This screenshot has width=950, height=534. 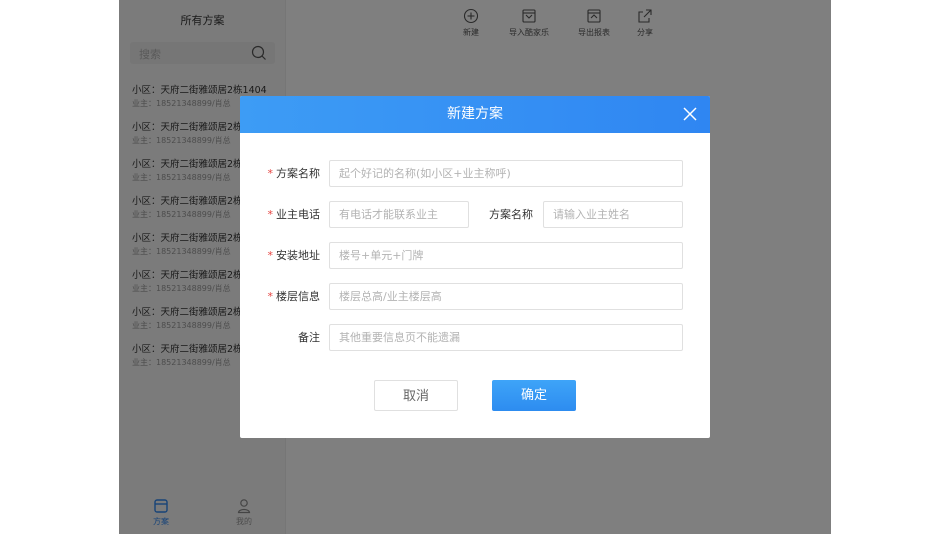 I want to click on cancel-button: 取消, so click(x=416, y=395).